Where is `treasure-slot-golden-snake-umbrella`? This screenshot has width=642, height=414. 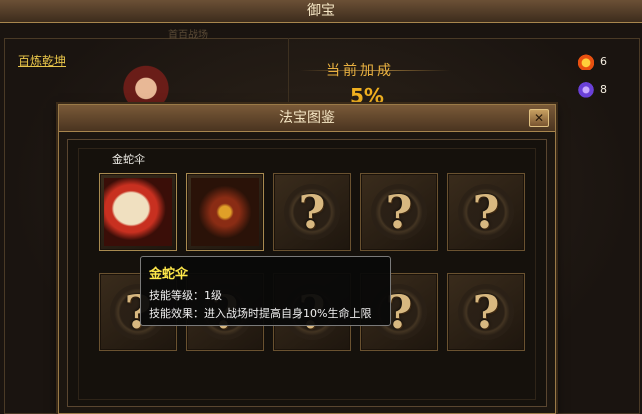 treasure-slot-golden-snake-umbrella is located at coordinates (138, 212).